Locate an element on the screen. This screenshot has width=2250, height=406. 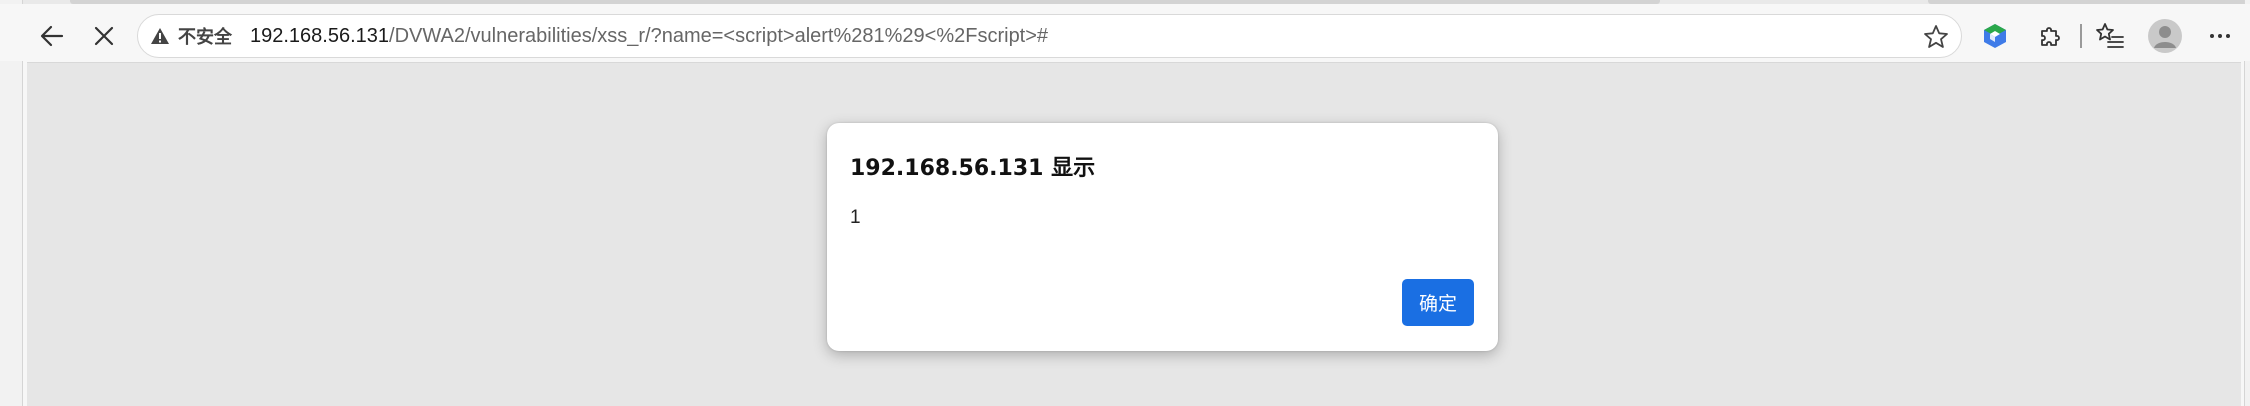
back-arrow-icon is located at coordinates (52, 36).